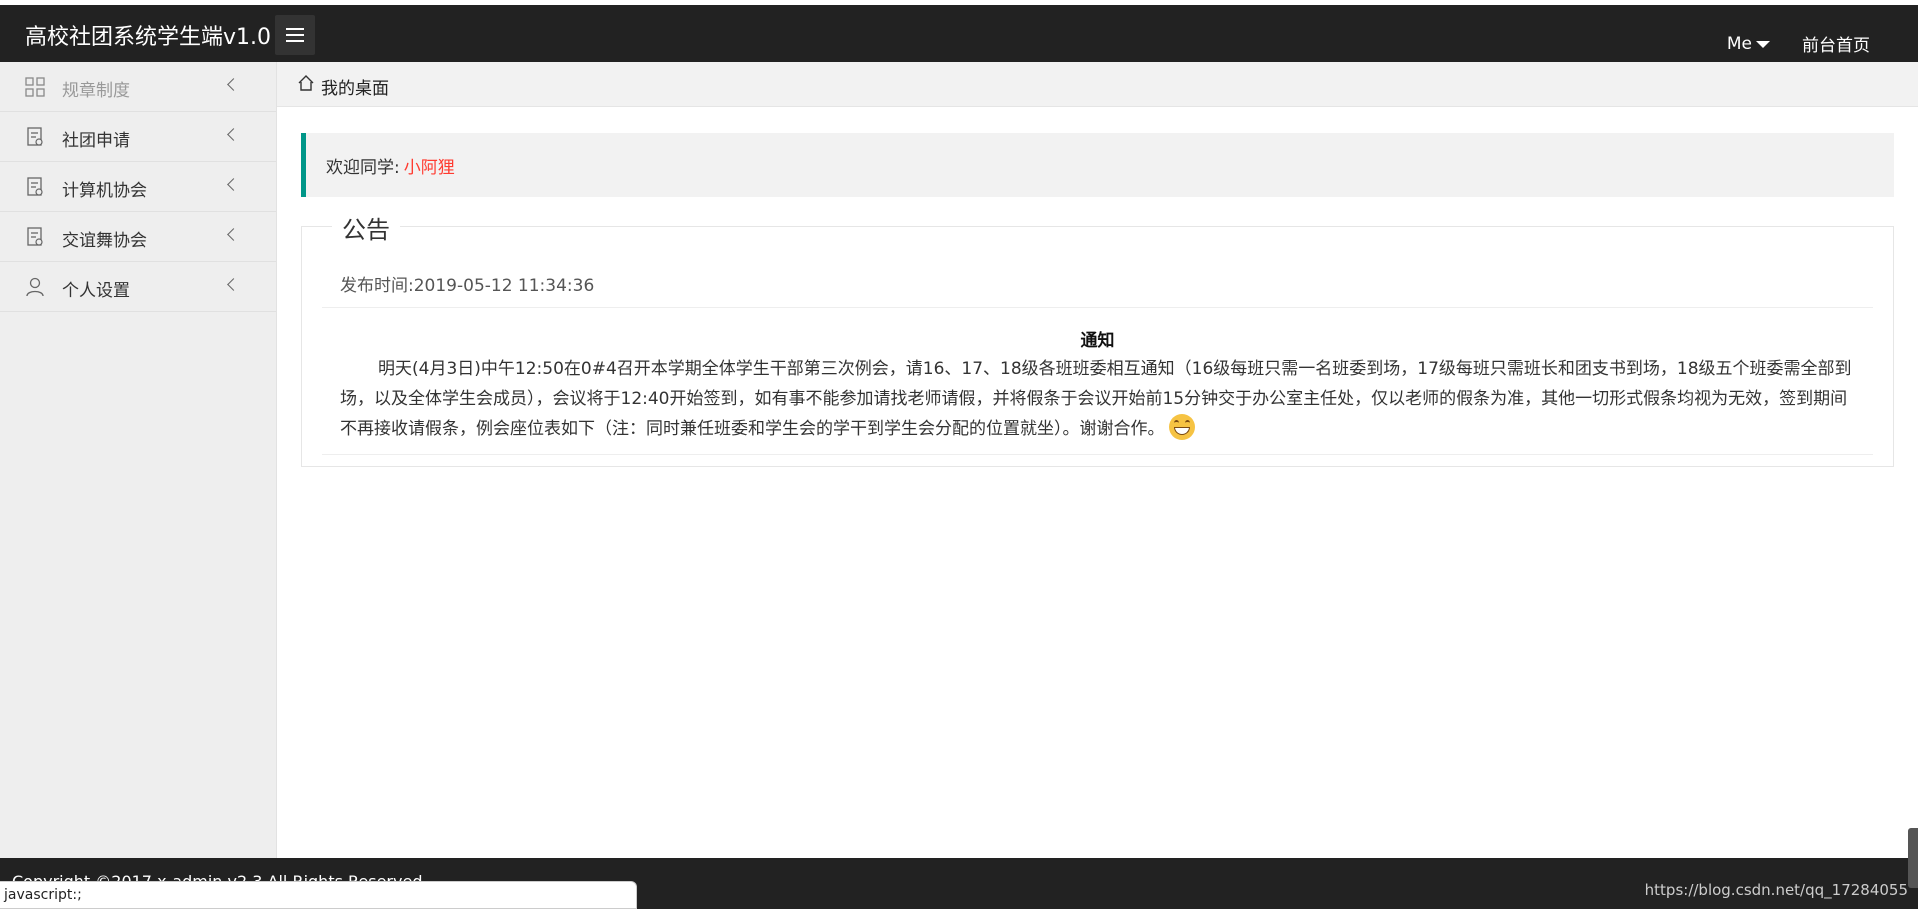 Image resolution: width=1918 pixels, height=909 pixels. I want to click on sidebar-item-computer-club: 计算机协会, so click(138, 187).